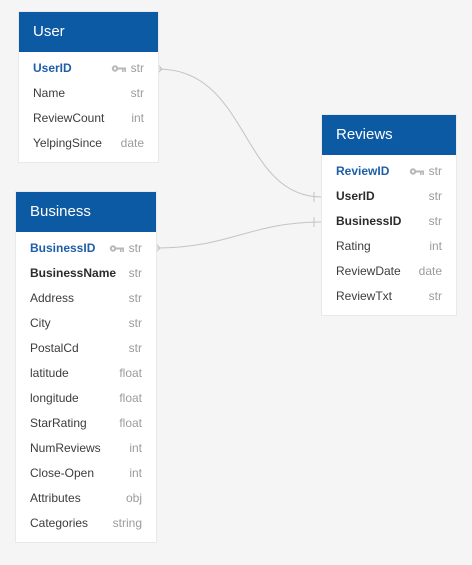  I want to click on field-row-reviewcount: ReviewCount int, so click(88, 118).